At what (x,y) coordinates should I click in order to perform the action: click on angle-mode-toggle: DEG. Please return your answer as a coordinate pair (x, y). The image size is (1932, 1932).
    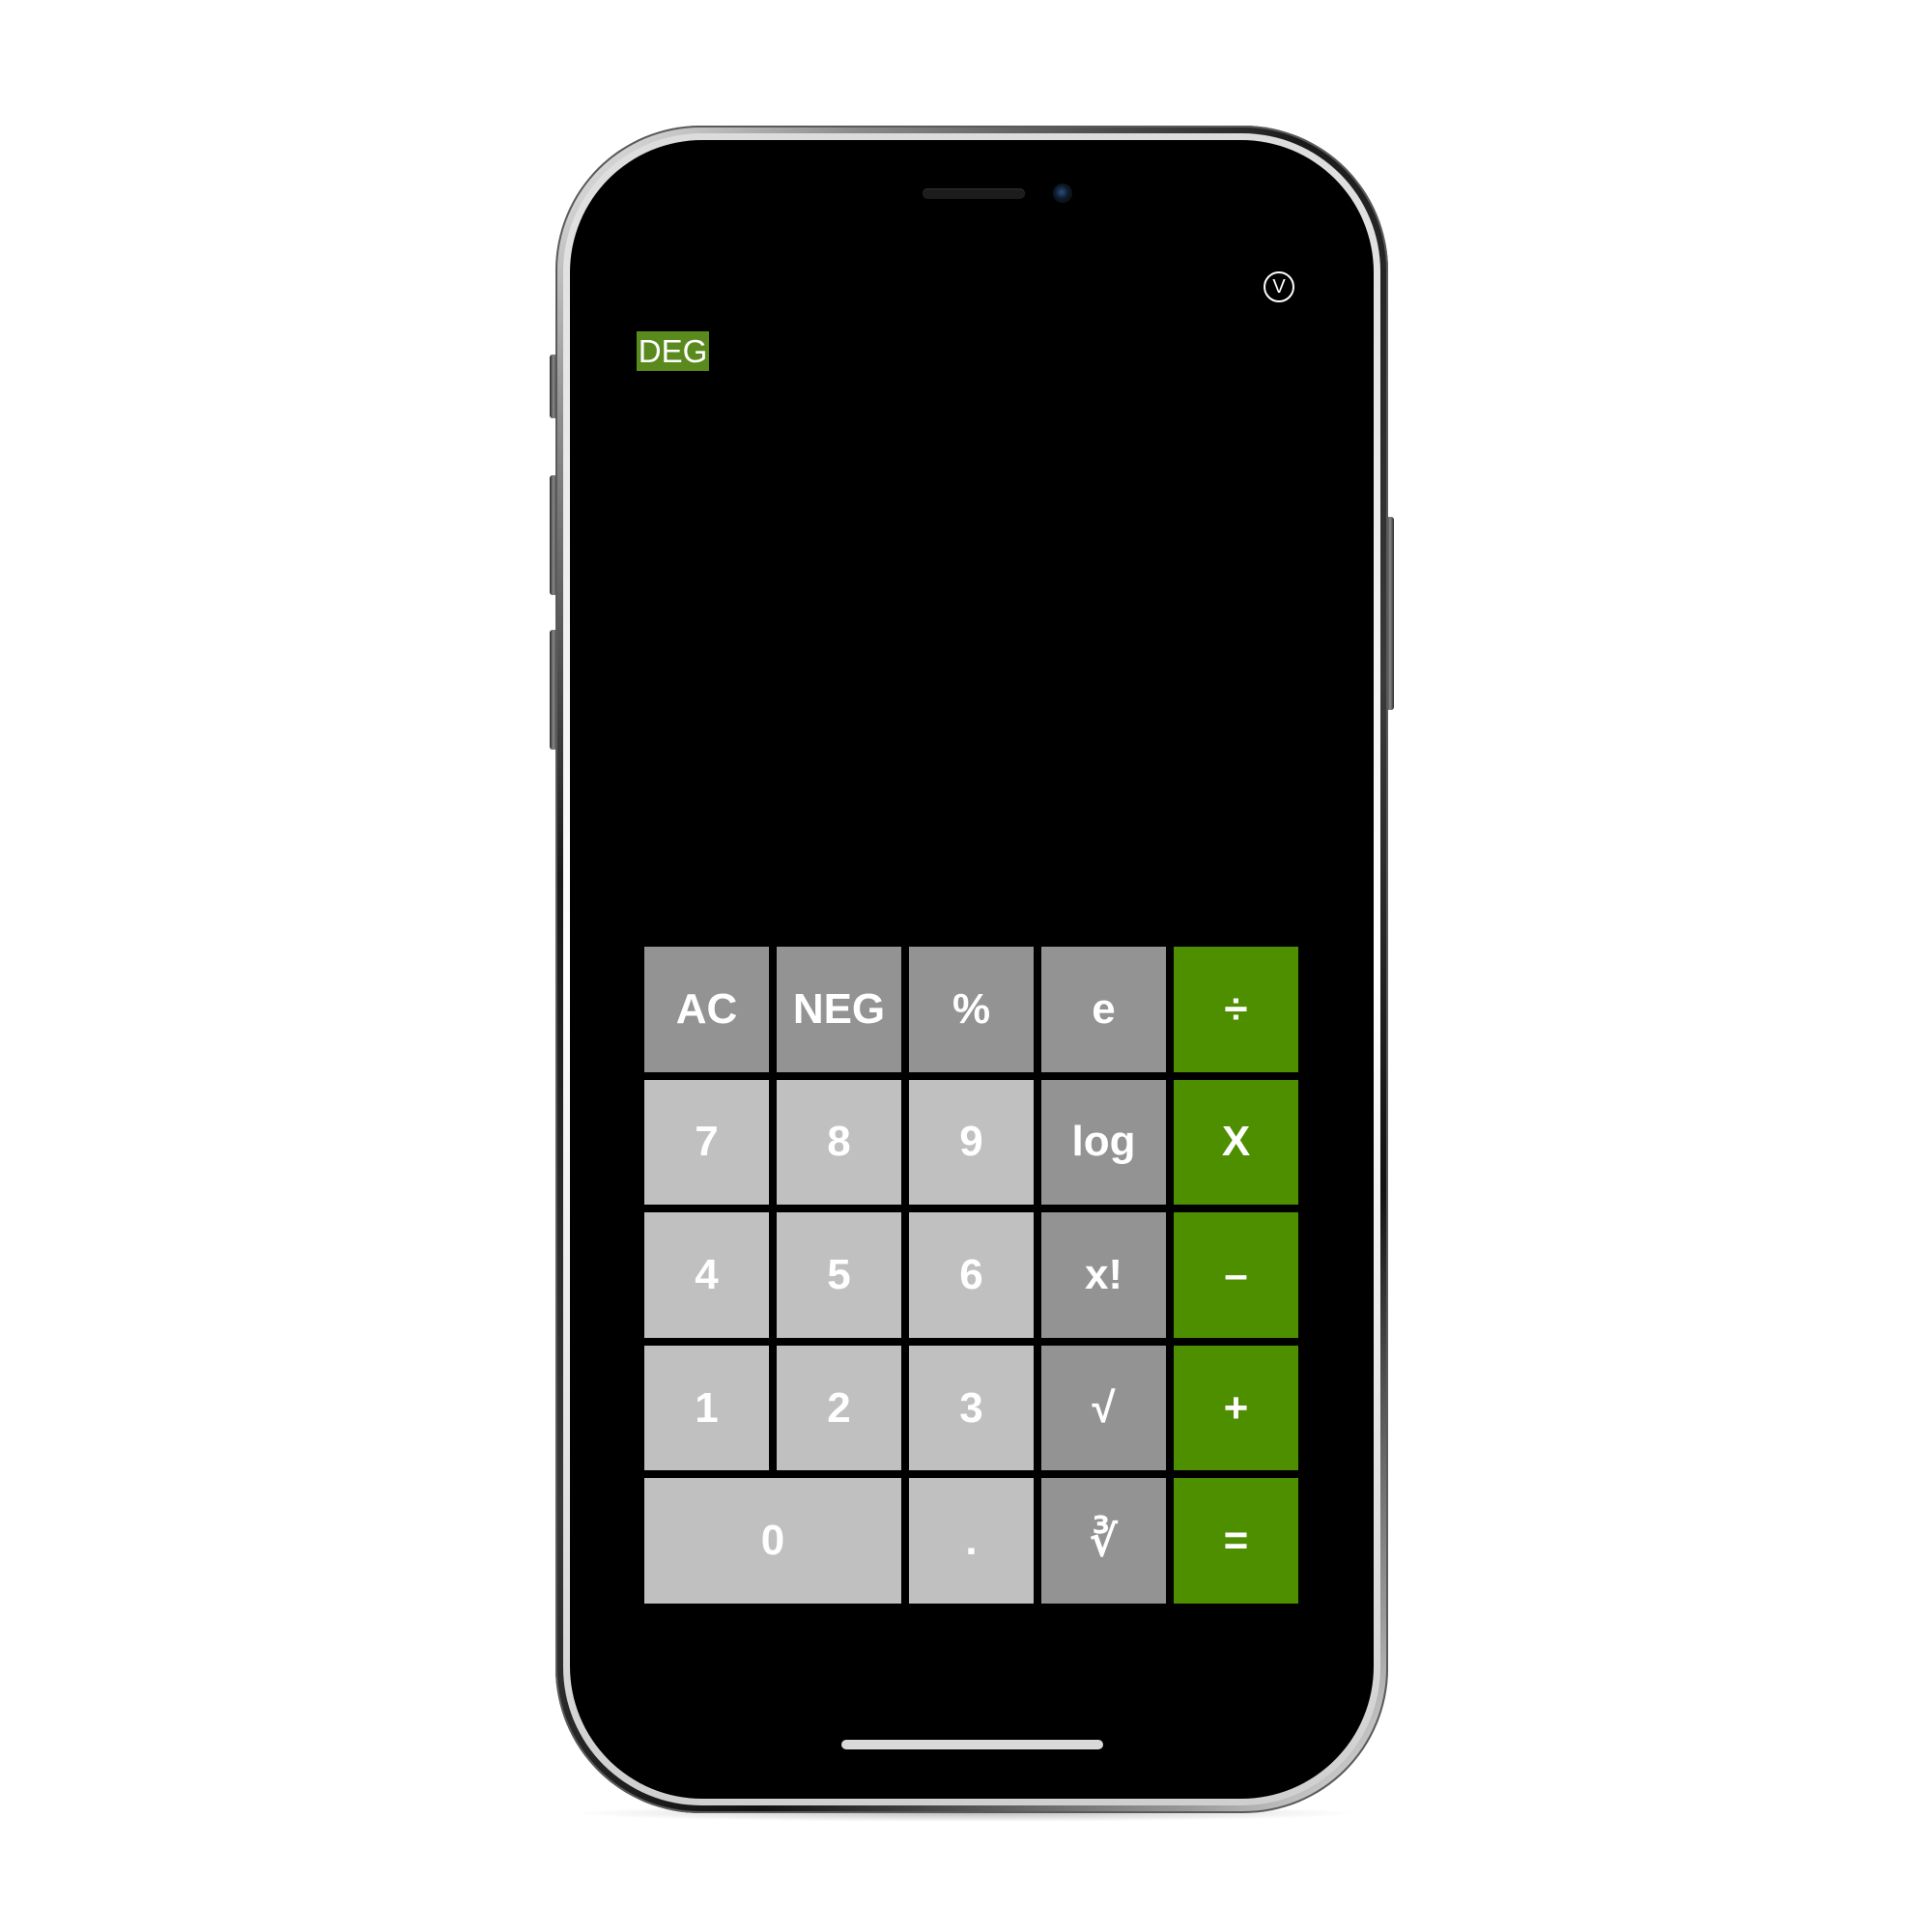
    Looking at the image, I should click on (673, 351).